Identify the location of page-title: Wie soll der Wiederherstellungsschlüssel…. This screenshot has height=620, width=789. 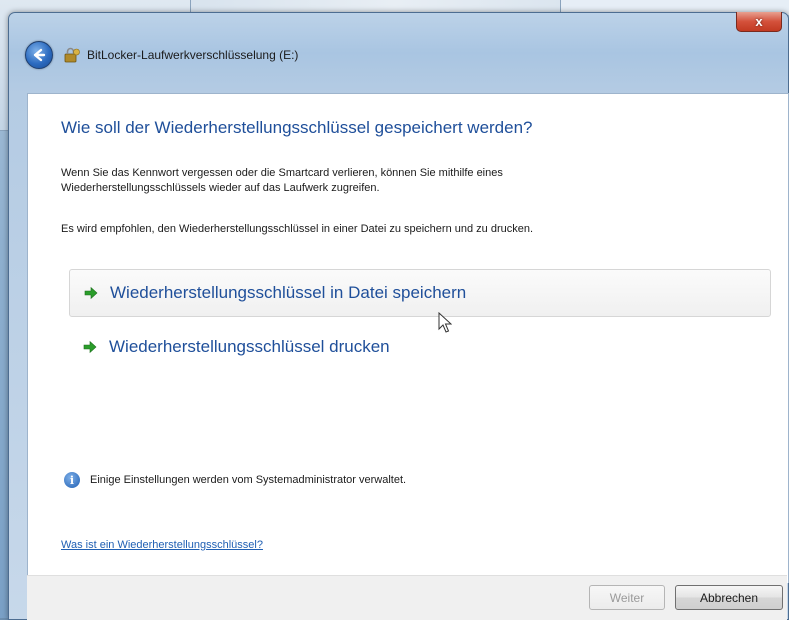
(297, 127).